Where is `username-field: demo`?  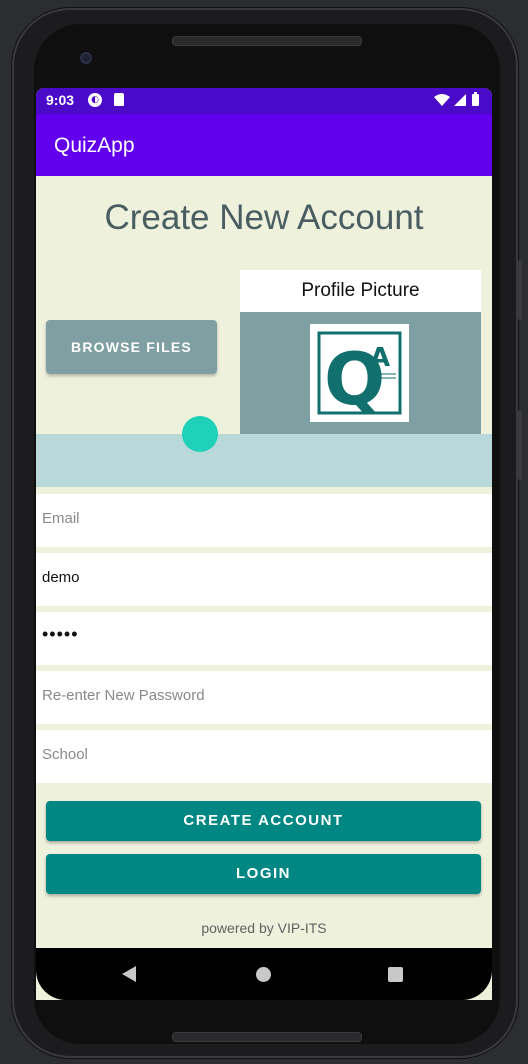
username-field: demo is located at coordinates (264, 579).